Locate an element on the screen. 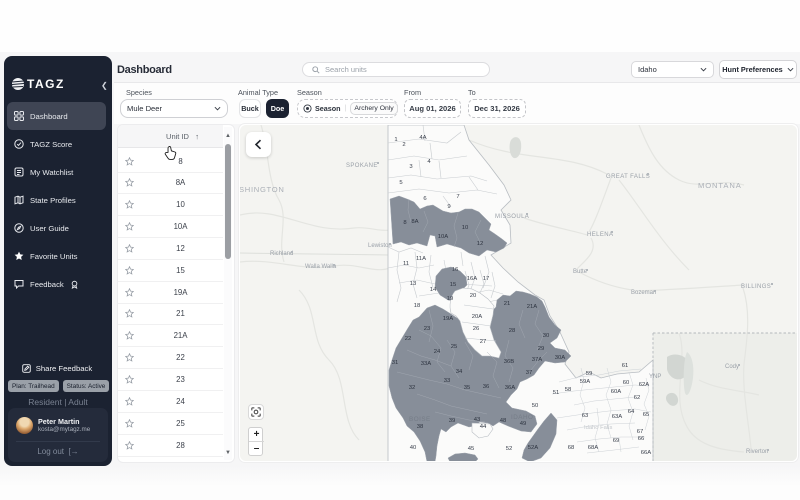 This screenshot has height=500, width=800. svg-text: 9 is located at coordinates (448, 207).